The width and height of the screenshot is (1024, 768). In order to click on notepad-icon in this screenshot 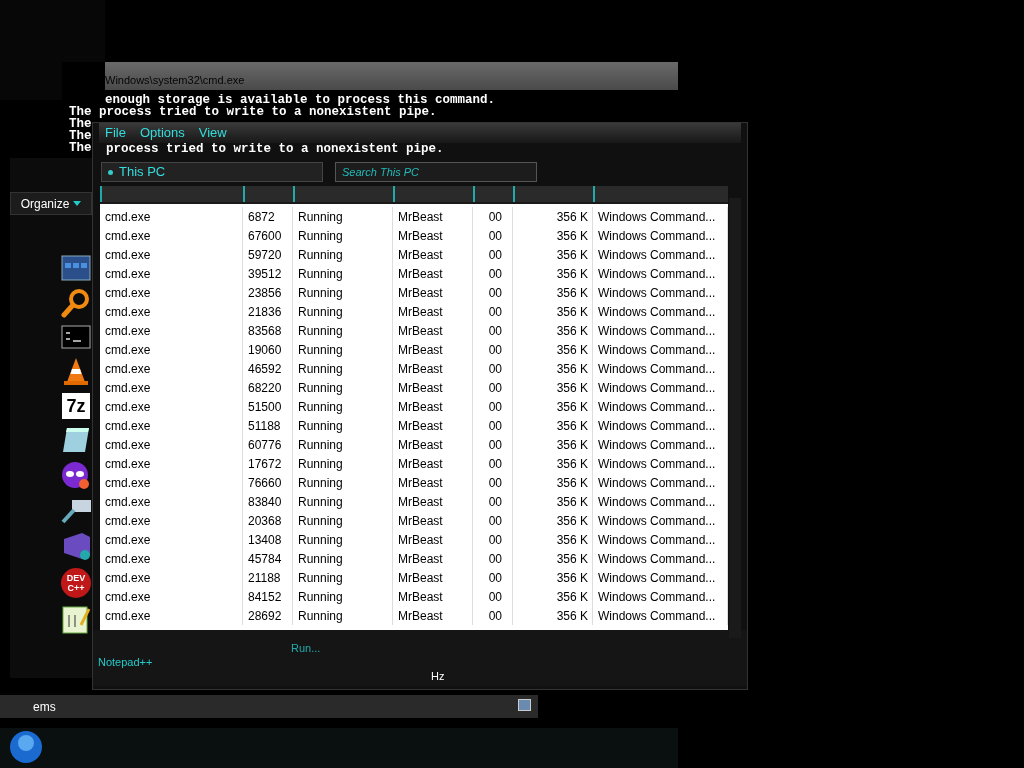, I will do `click(76, 440)`.